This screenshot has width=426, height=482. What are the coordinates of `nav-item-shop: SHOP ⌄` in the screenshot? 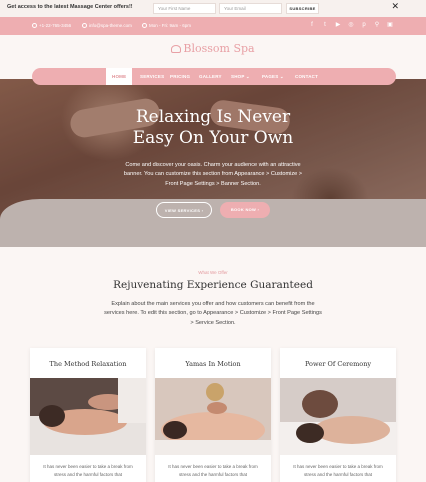 It's located at (240, 76).